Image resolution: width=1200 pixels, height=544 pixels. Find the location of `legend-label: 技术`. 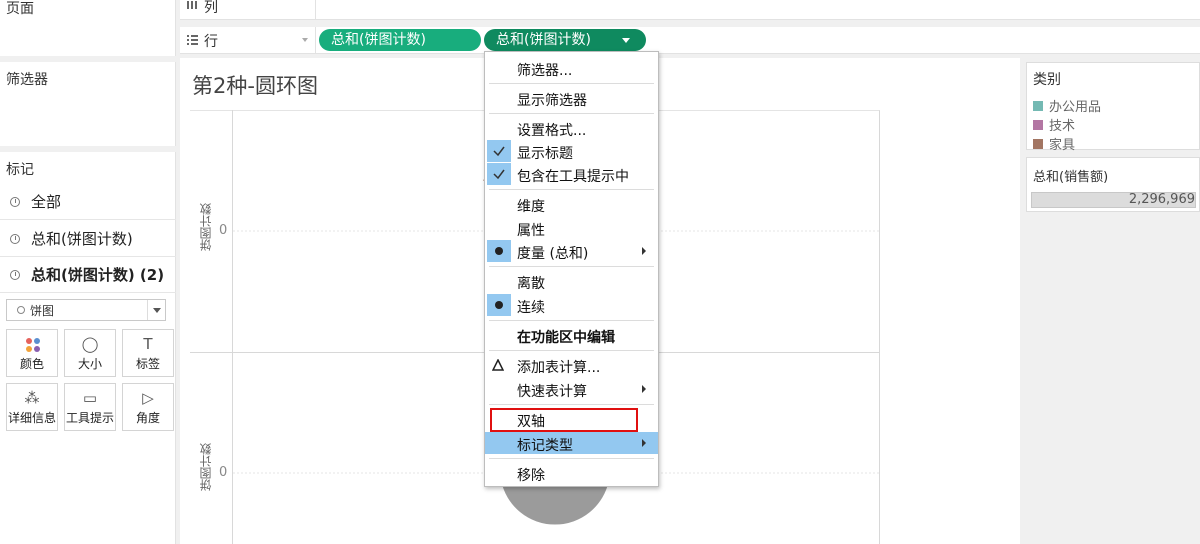

legend-label: 技术 is located at coordinates (1062, 126).